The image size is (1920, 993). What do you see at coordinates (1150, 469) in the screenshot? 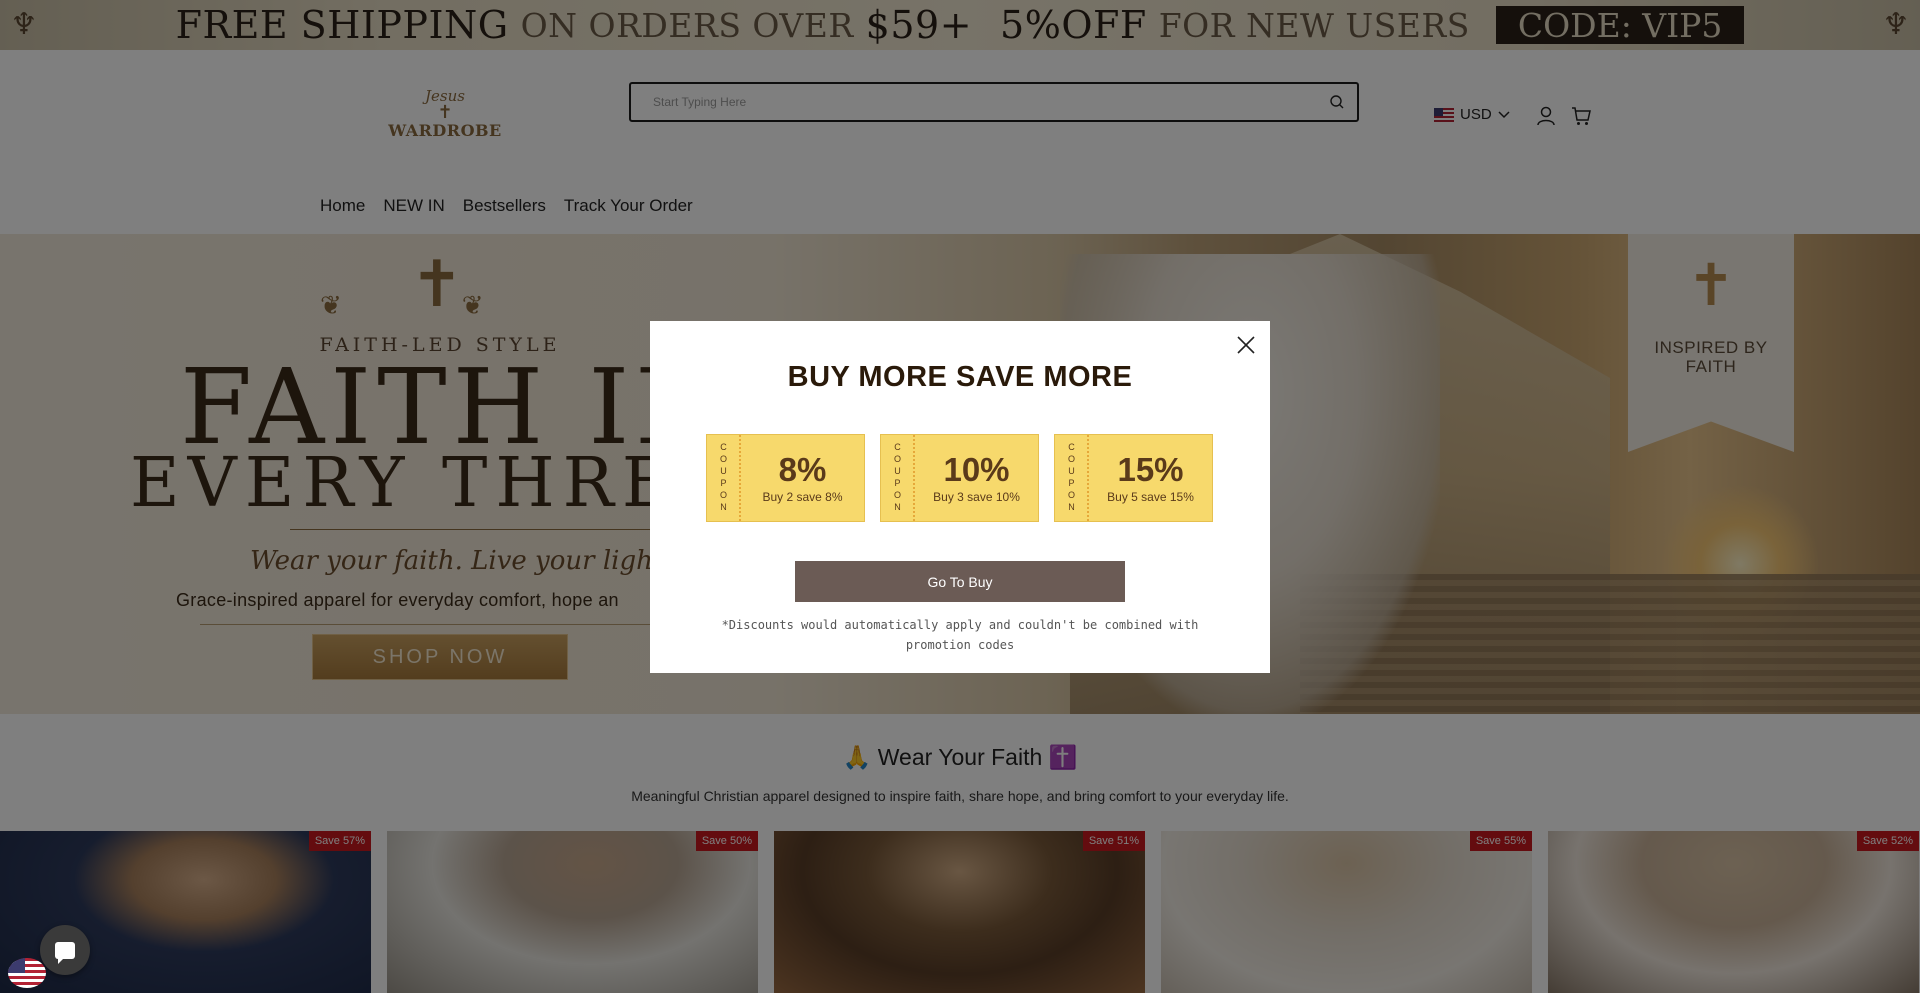
I see `coupon-percent: 15%` at bounding box center [1150, 469].